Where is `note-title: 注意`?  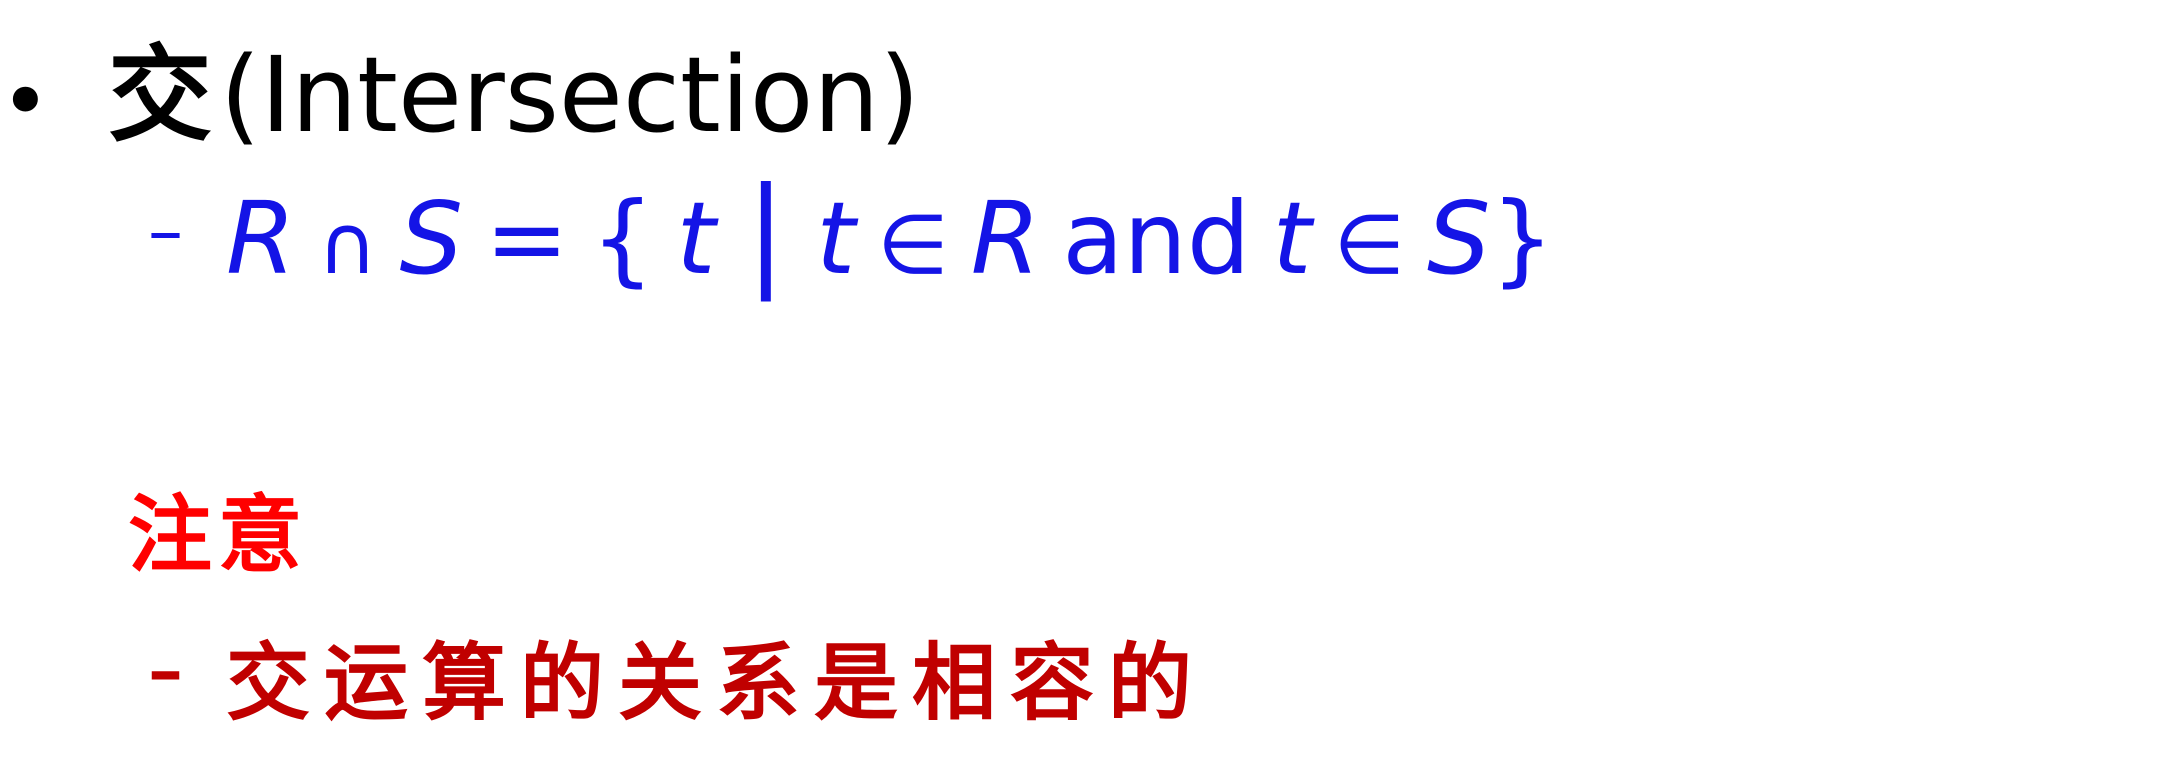 note-title: 注意 is located at coordinates (218, 534).